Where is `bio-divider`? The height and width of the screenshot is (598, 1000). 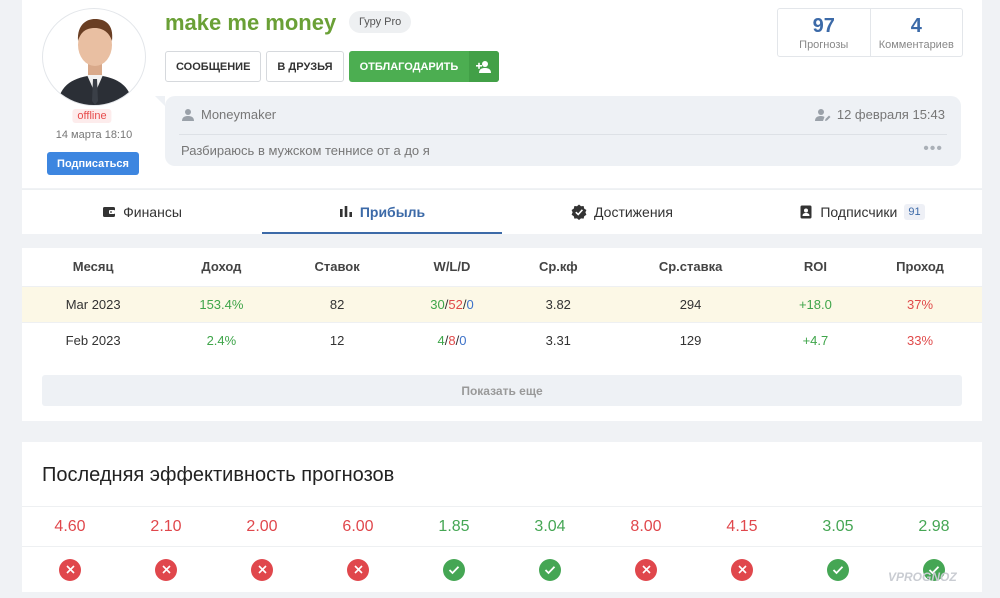 bio-divider is located at coordinates (563, 134).